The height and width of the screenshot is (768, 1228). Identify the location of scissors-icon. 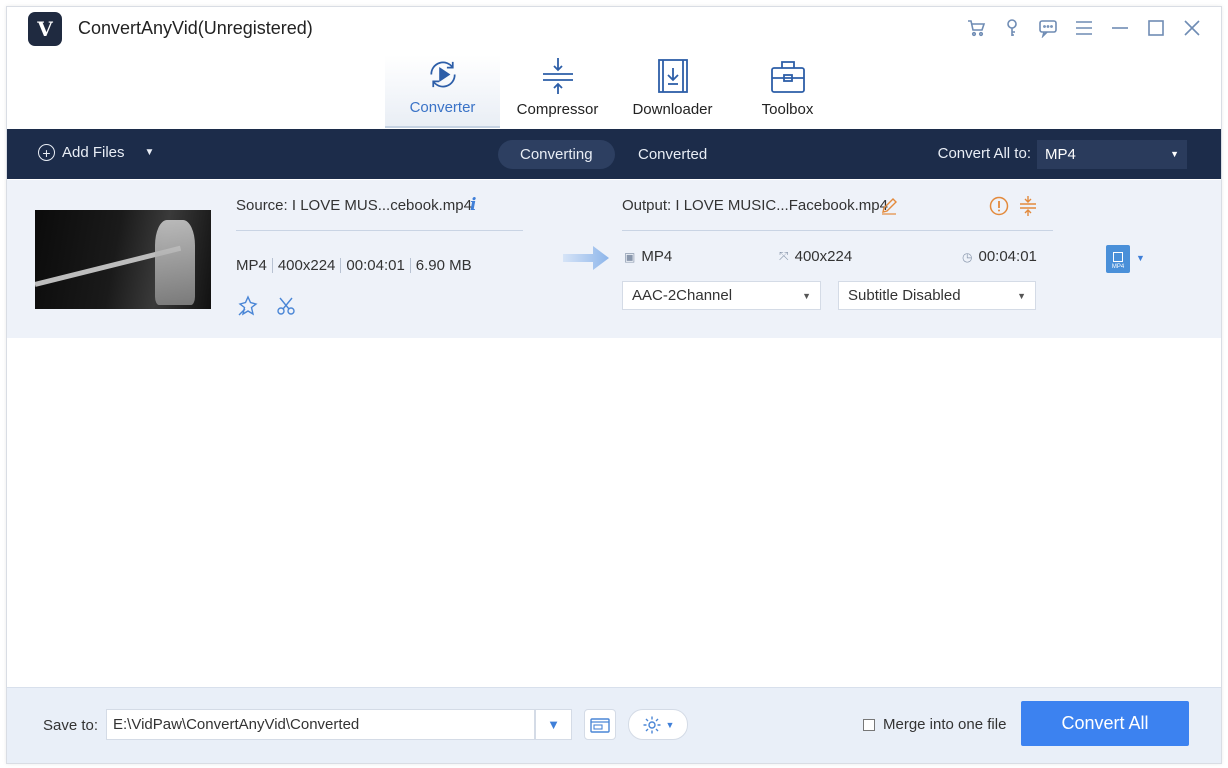
(286, 306).